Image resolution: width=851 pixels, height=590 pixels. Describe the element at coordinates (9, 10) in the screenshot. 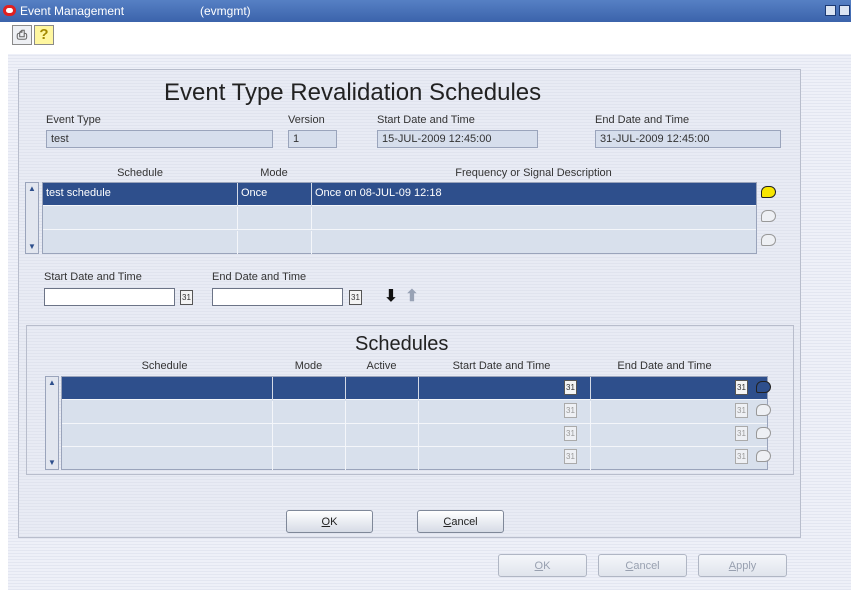

I see `oracle-logo-icon` at that location.